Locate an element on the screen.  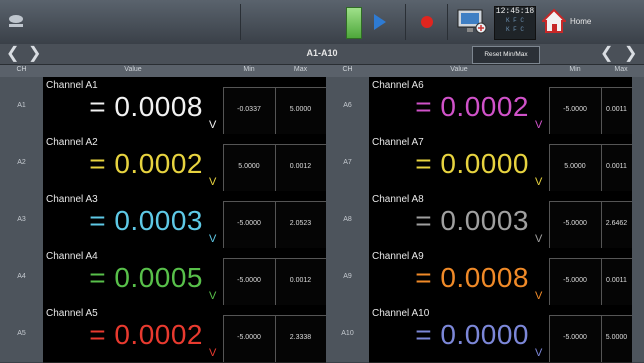
channel-value-panel: Channel A1 = 0.0008 V is located at coordinates (133, 106).